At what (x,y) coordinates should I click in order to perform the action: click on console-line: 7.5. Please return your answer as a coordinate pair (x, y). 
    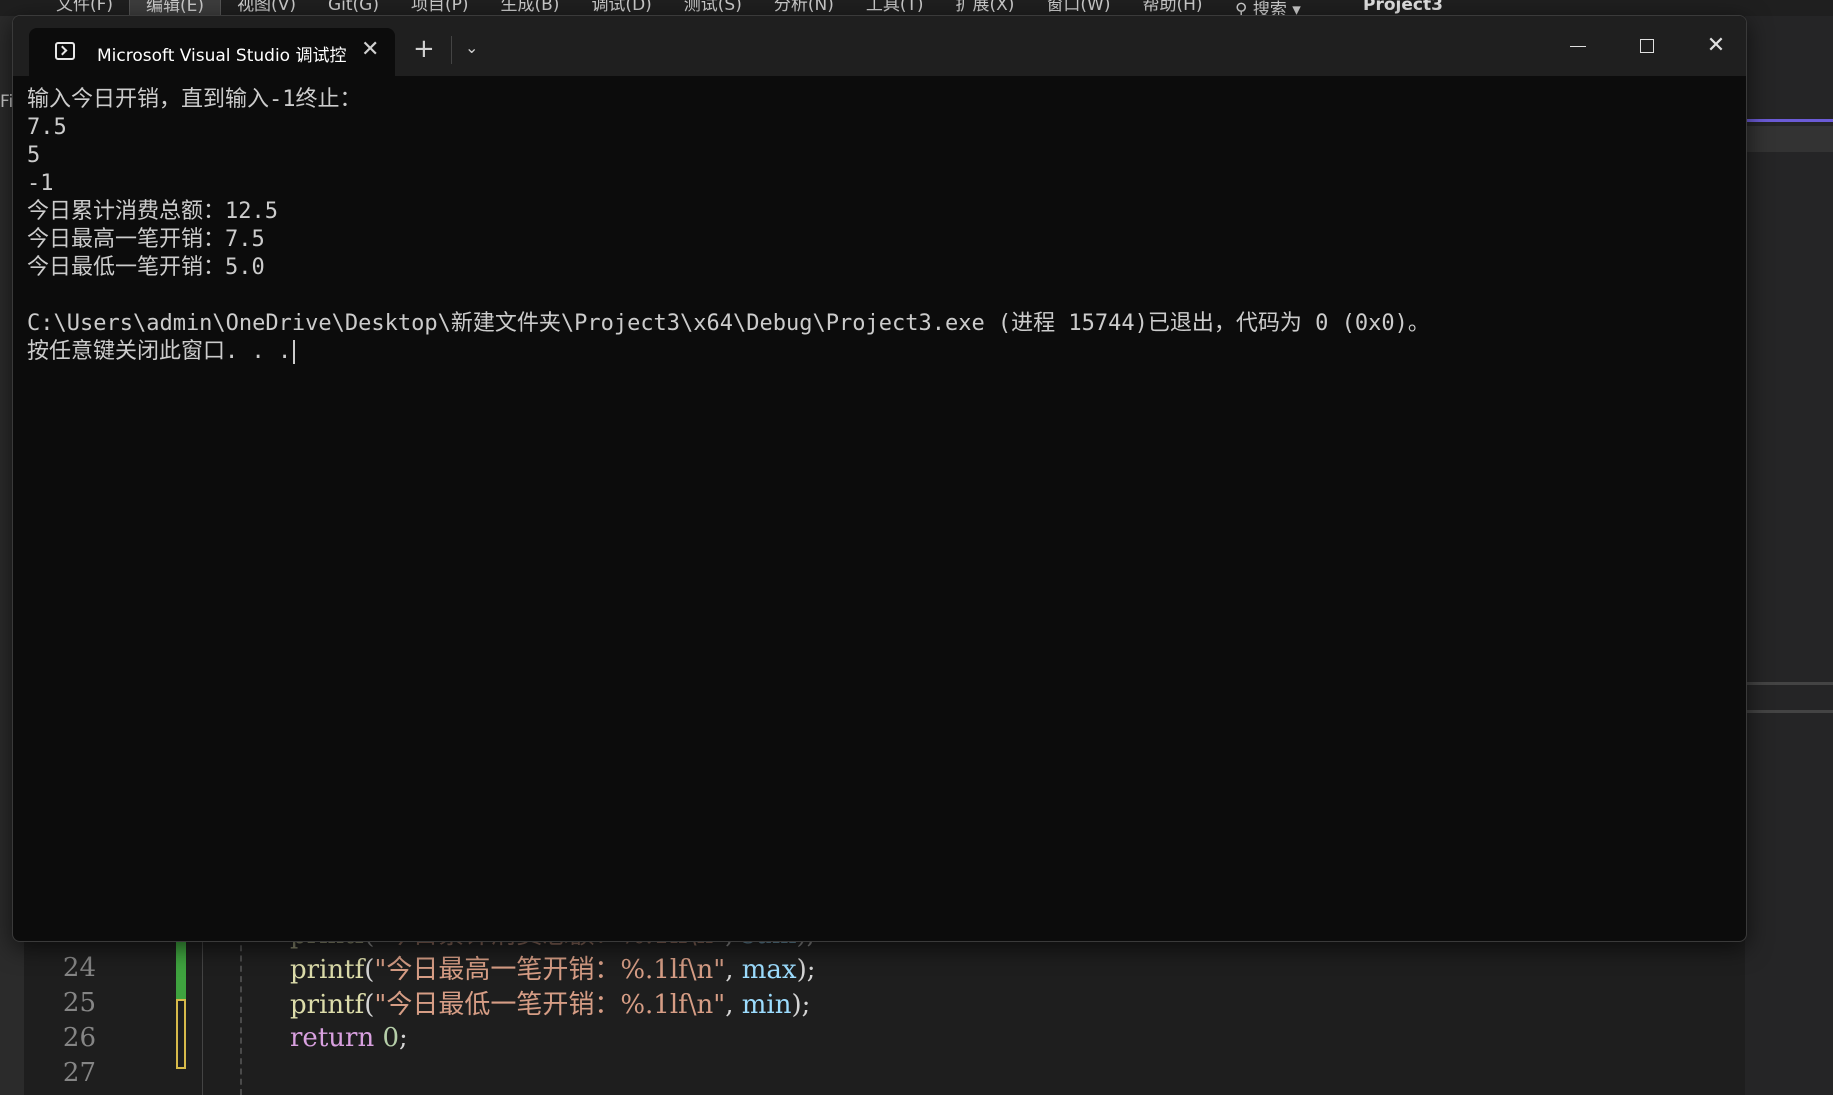
    Looking at the image, I should click on (47, 127).